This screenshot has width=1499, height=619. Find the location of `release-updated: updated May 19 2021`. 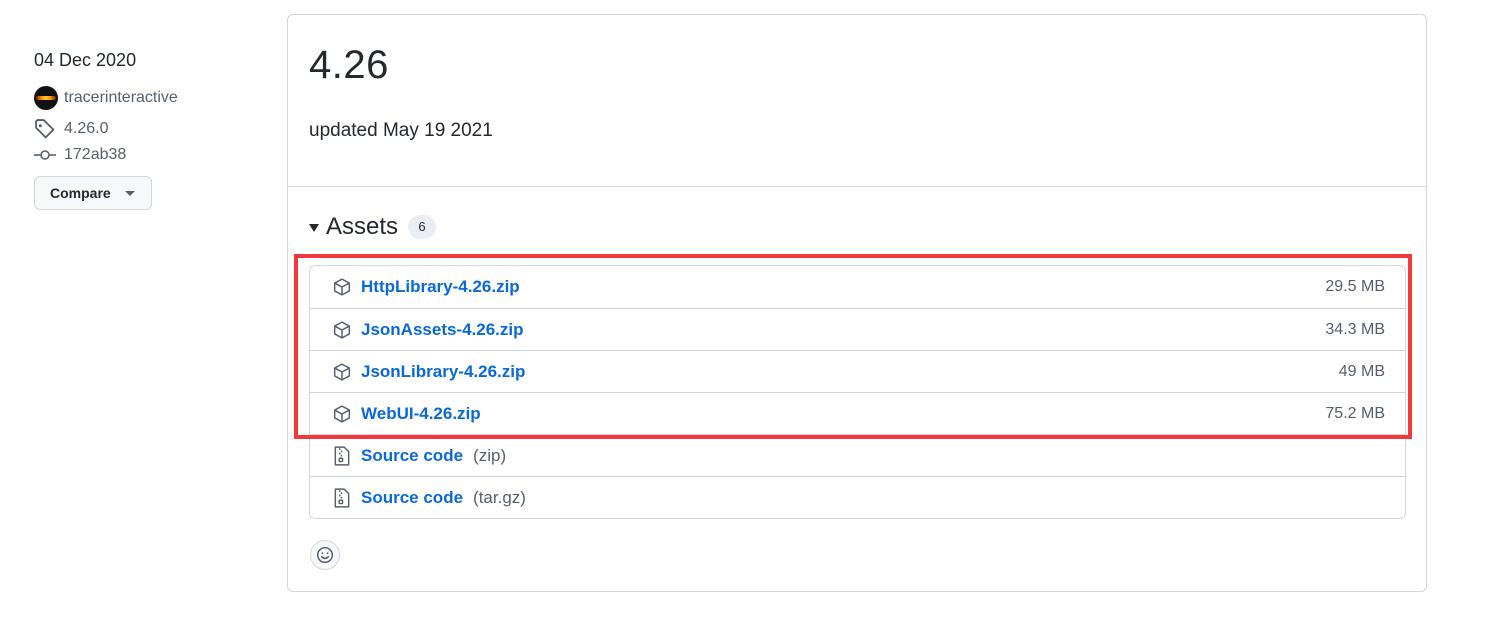

release-updated: updated May 19 2021 is located at coordinates (401, 130).